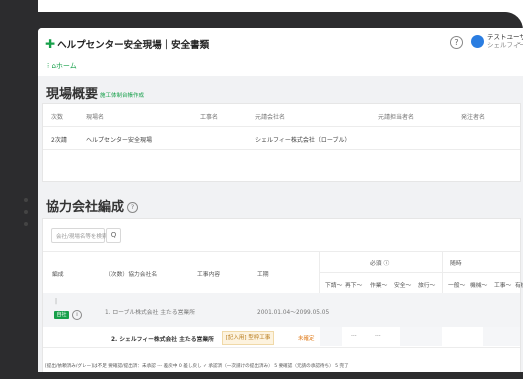  What do you see at coordinates (380, 264) in the screenshot?
I see `required-group: 必須 ⓘ` at bounding box center [380, 264].